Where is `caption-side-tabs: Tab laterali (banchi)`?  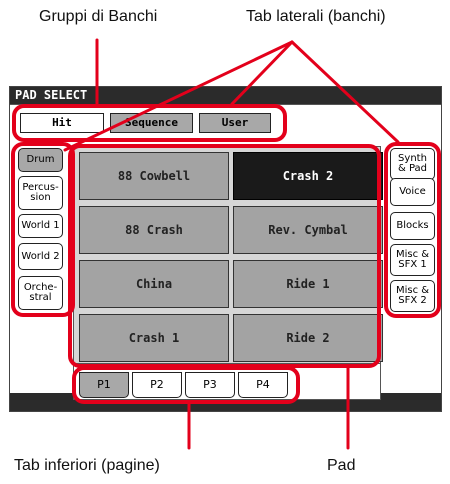
caption-side-tabs: Tab laterali (banchi) is located at coordinates (316, 16).